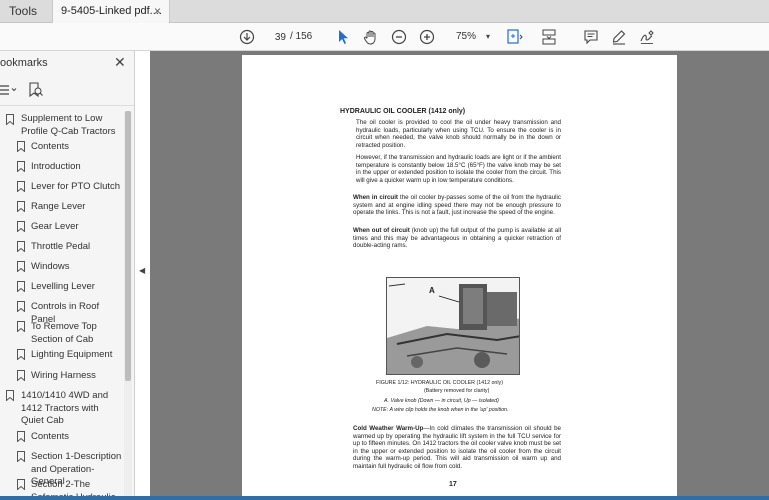 The width and height of the screenshot is (769, 500). What do you see at coordinates (128, 246) in the screenshot?
I see `scrollbar-thumb` at bounding box center [128, 246].